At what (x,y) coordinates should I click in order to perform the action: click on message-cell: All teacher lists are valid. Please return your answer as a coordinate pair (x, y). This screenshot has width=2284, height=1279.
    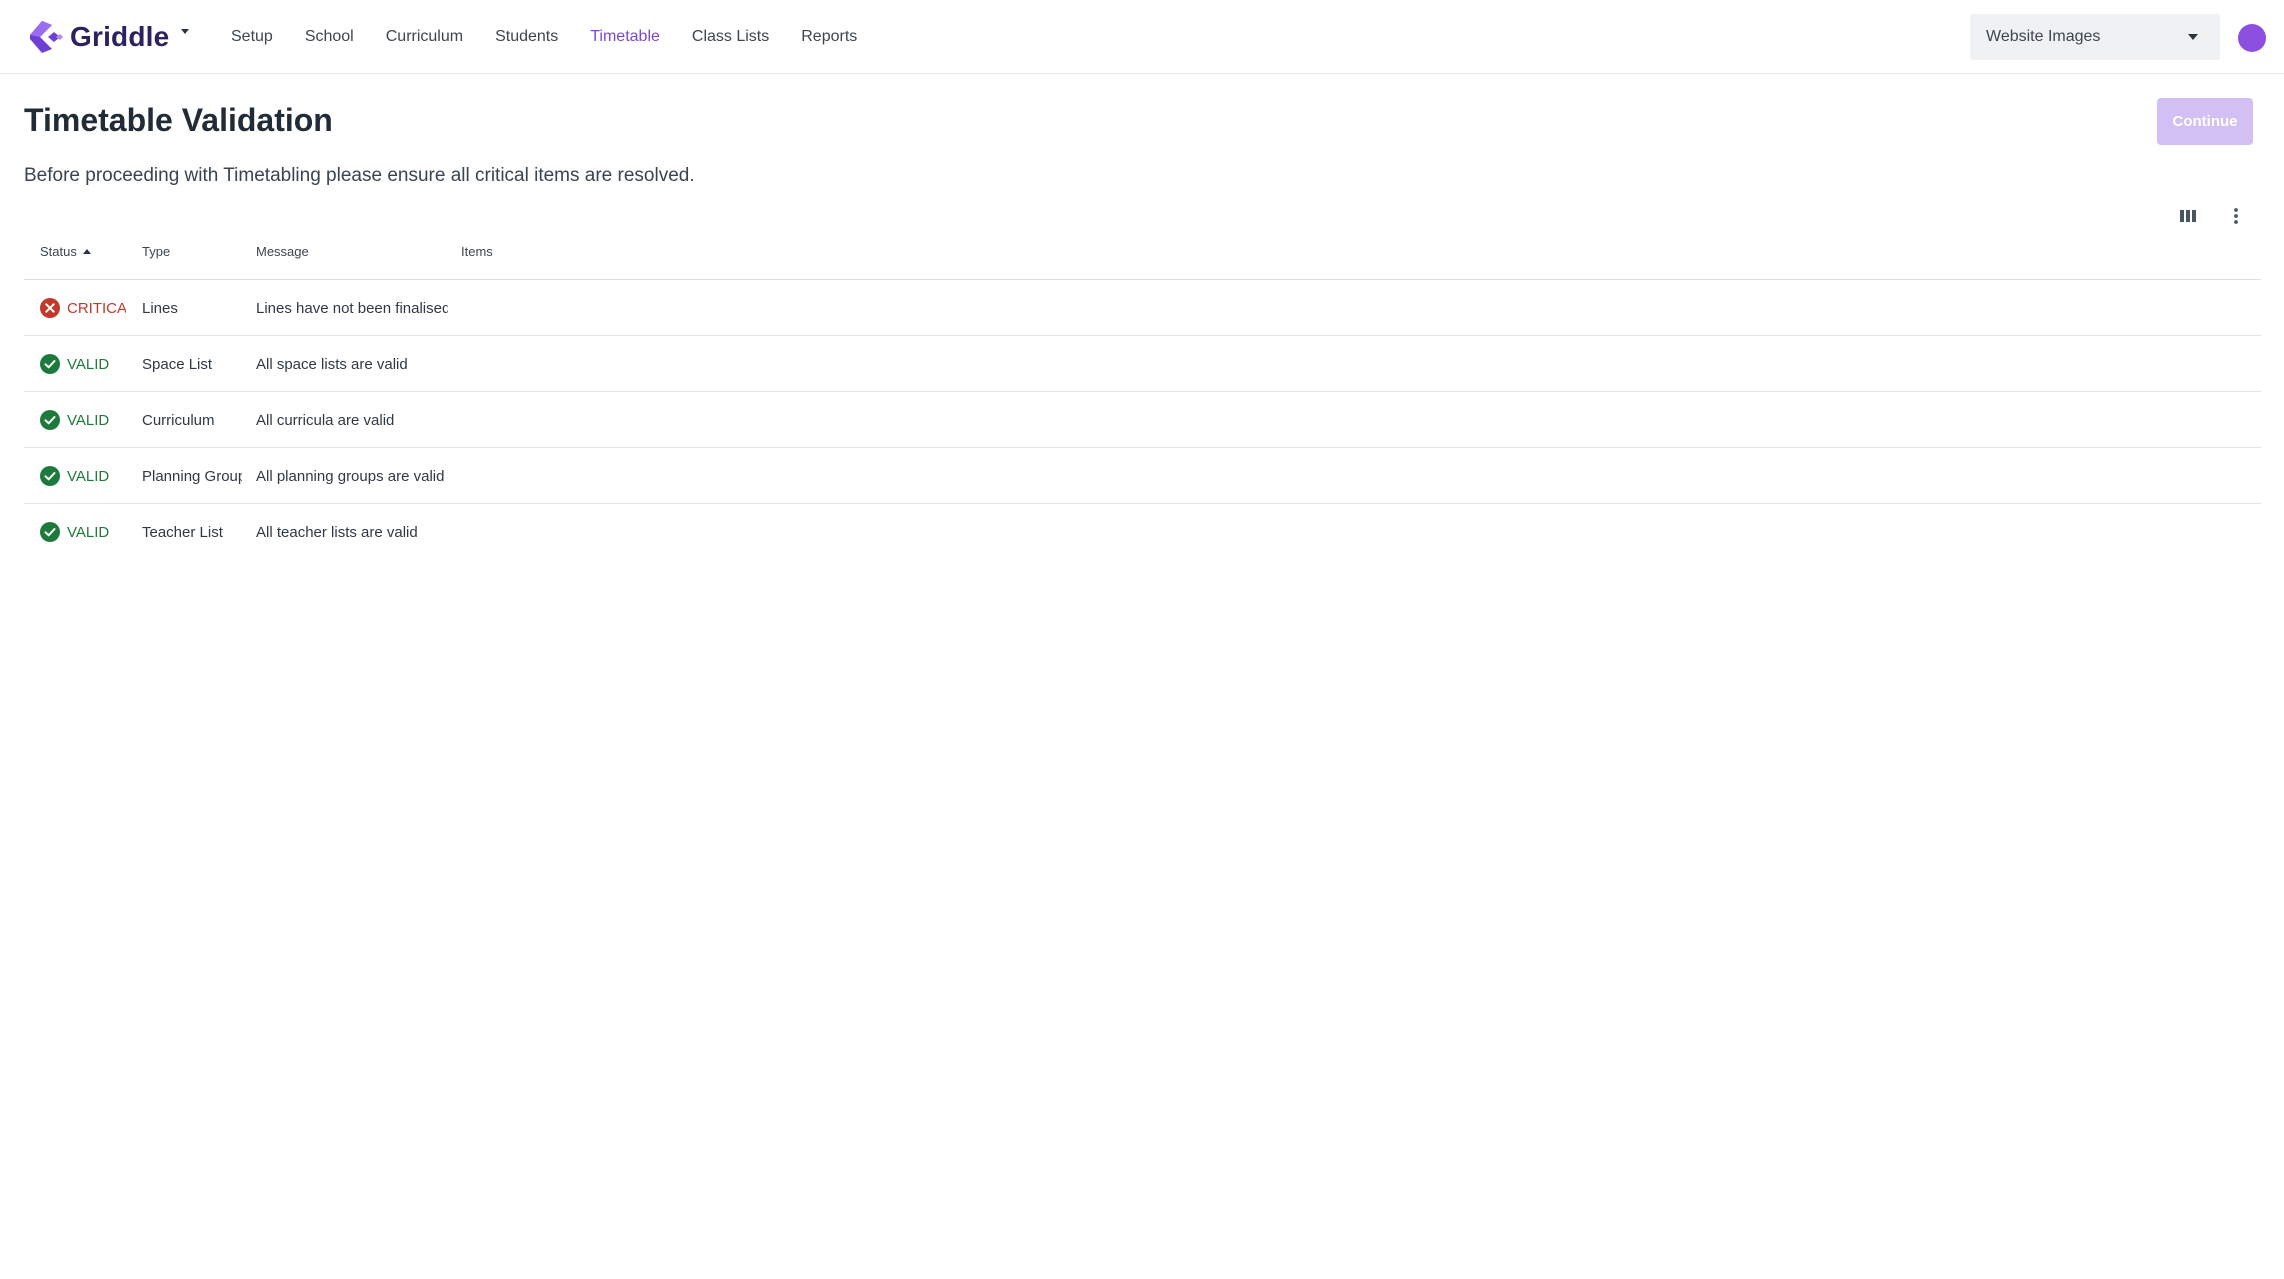
    Looking at the image, I should click on (337, 532).